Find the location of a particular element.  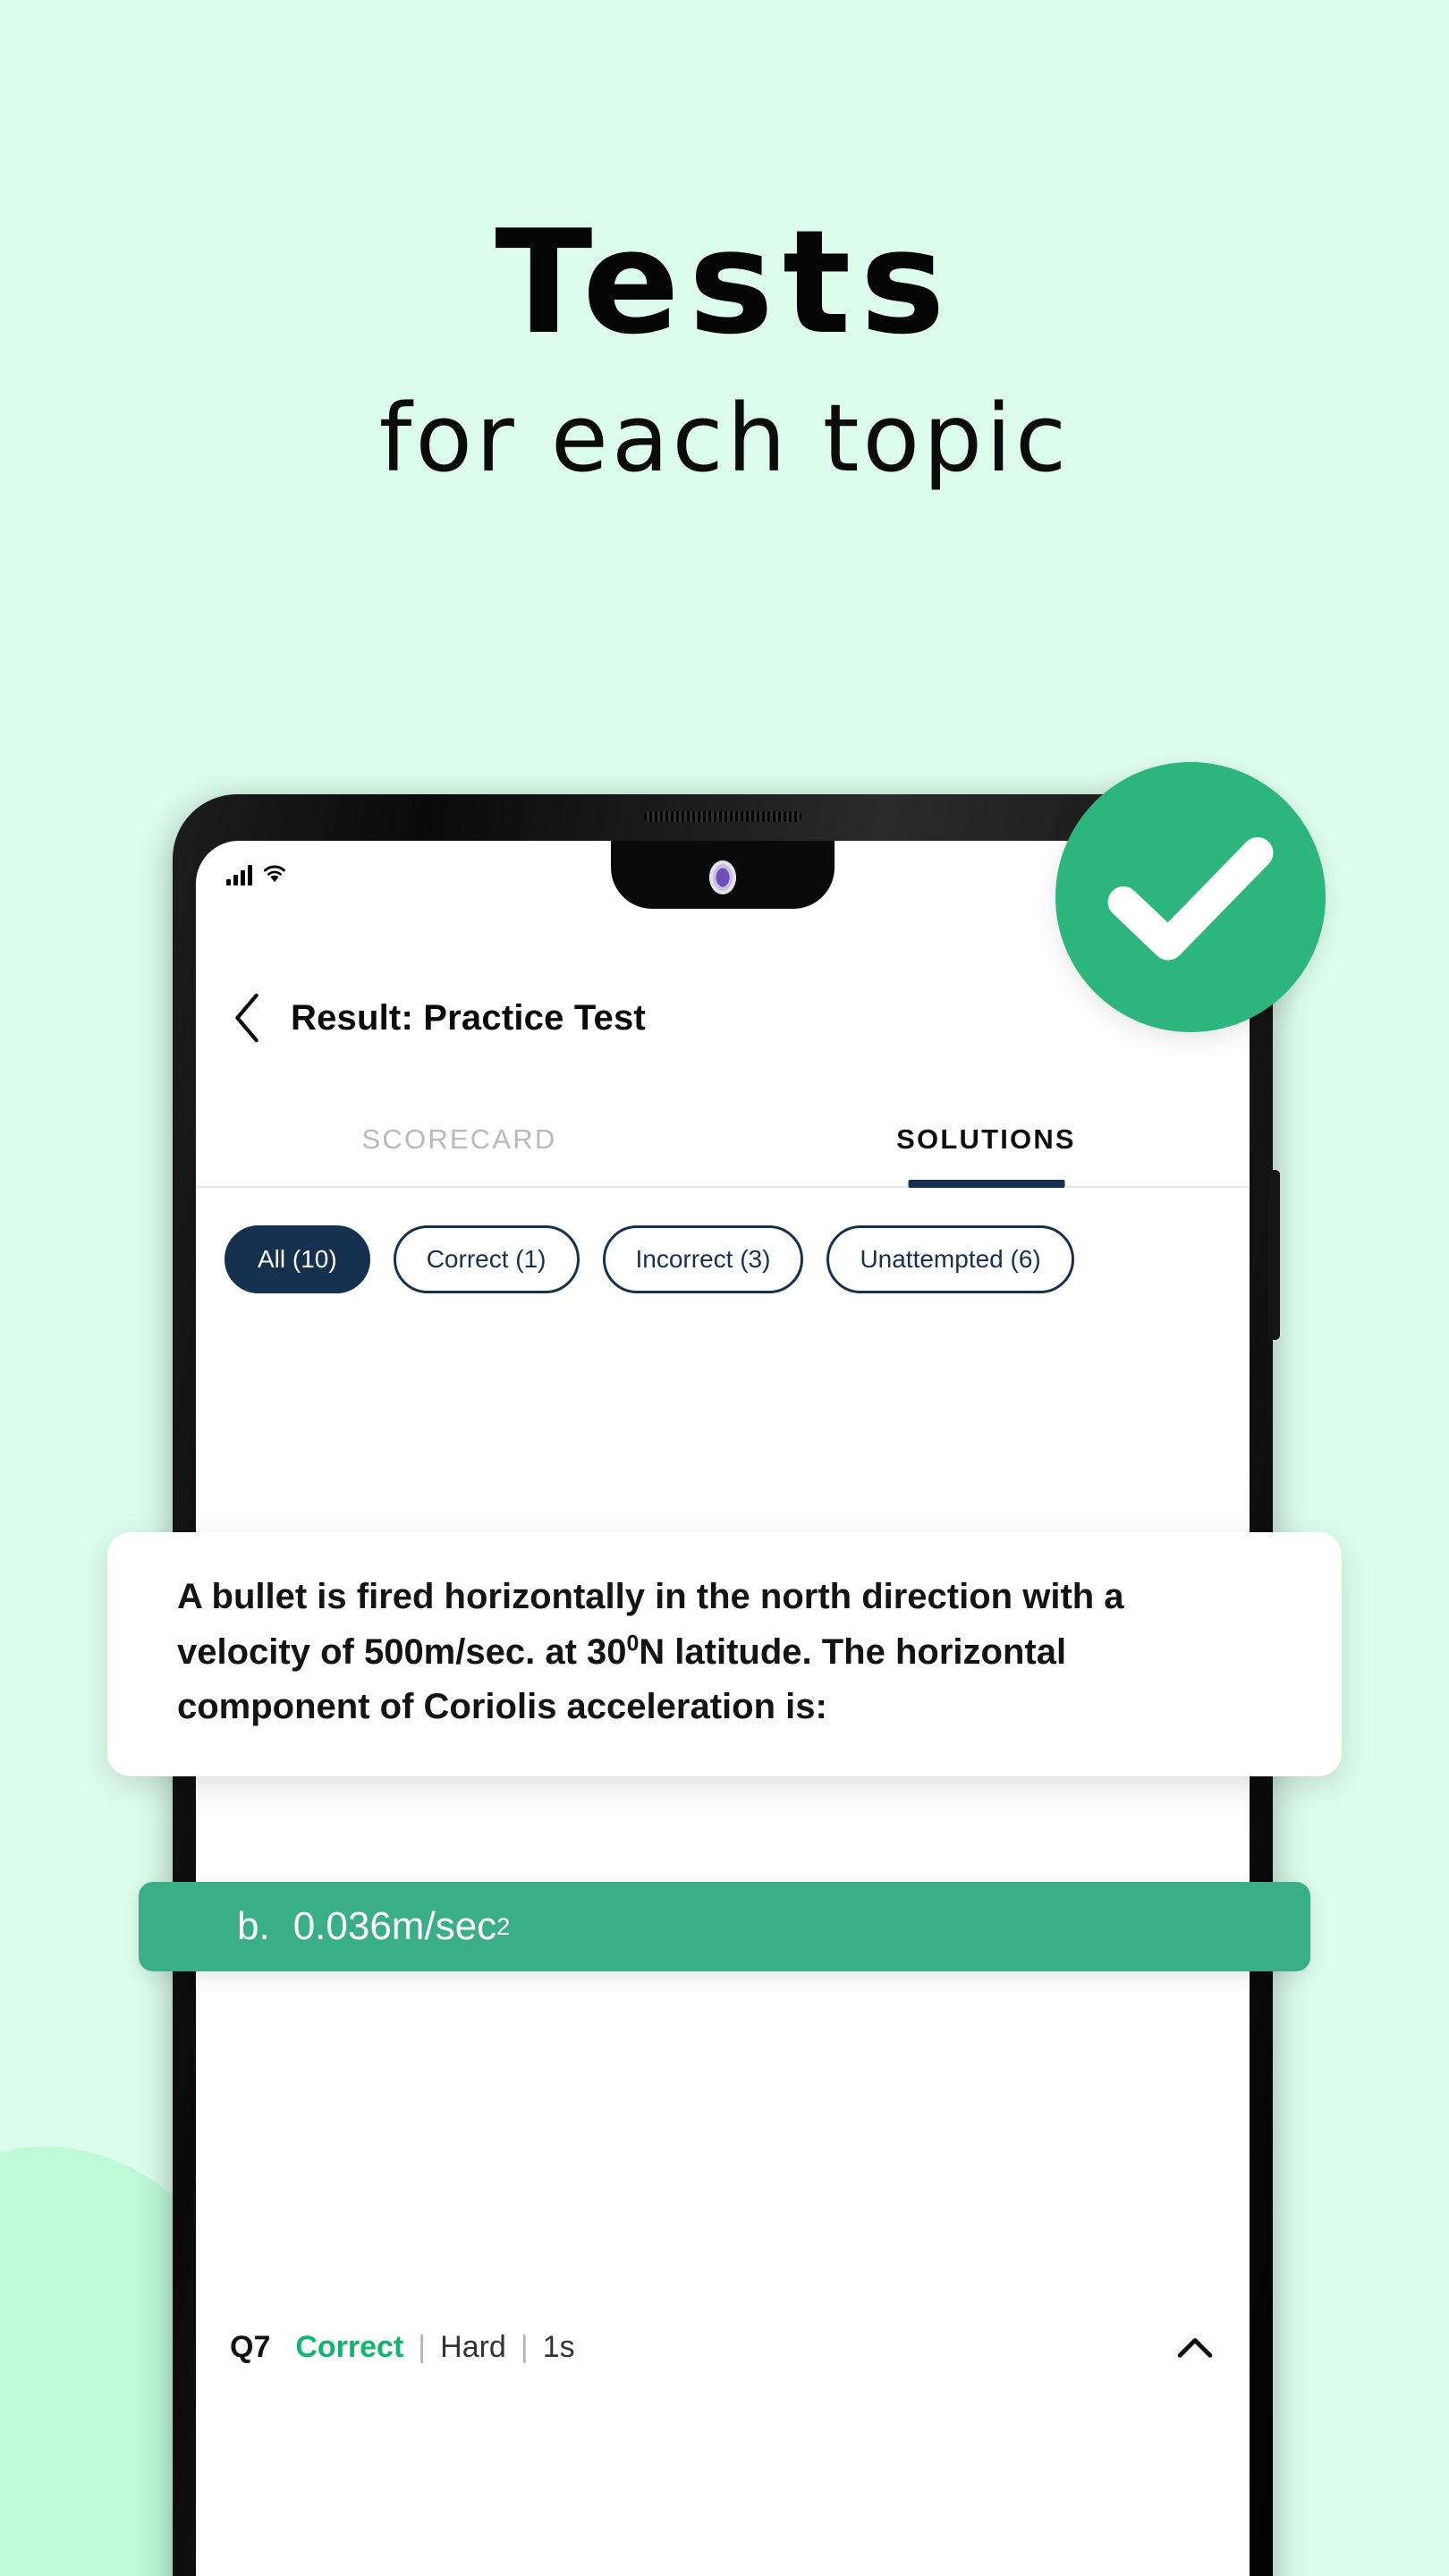

question-text-line-2-b: N latitude. The horizontal is located at coordinates (853, 1651).